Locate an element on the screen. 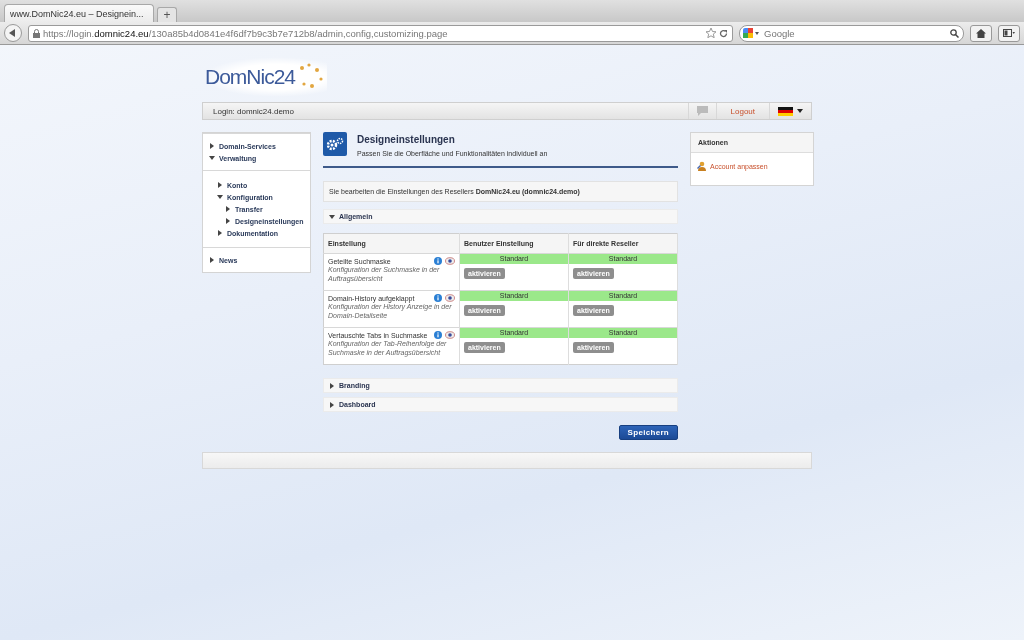 Image resolution: width=1024 pixels, height=640 pixels. bookmarks-button is located at coordinates (1009, 33).